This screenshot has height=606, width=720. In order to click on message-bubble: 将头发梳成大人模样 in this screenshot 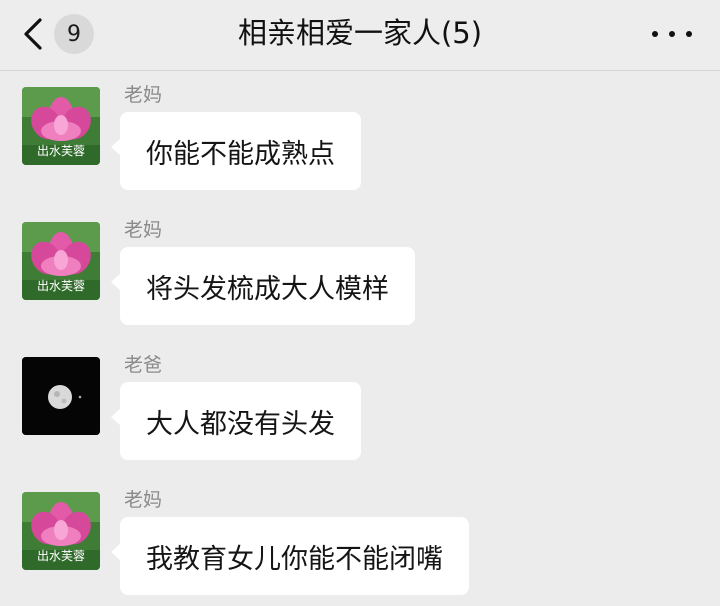, I will do `click(263, 286)`.